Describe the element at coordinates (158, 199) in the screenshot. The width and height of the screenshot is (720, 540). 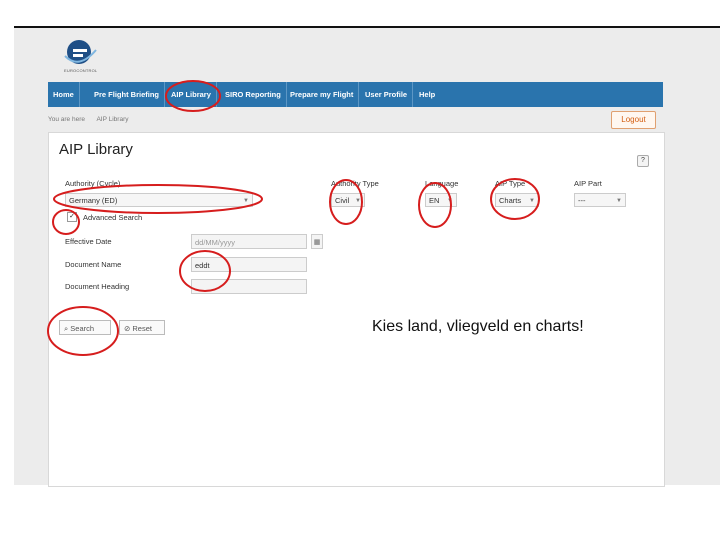
I see `highlight-authority` at that location.